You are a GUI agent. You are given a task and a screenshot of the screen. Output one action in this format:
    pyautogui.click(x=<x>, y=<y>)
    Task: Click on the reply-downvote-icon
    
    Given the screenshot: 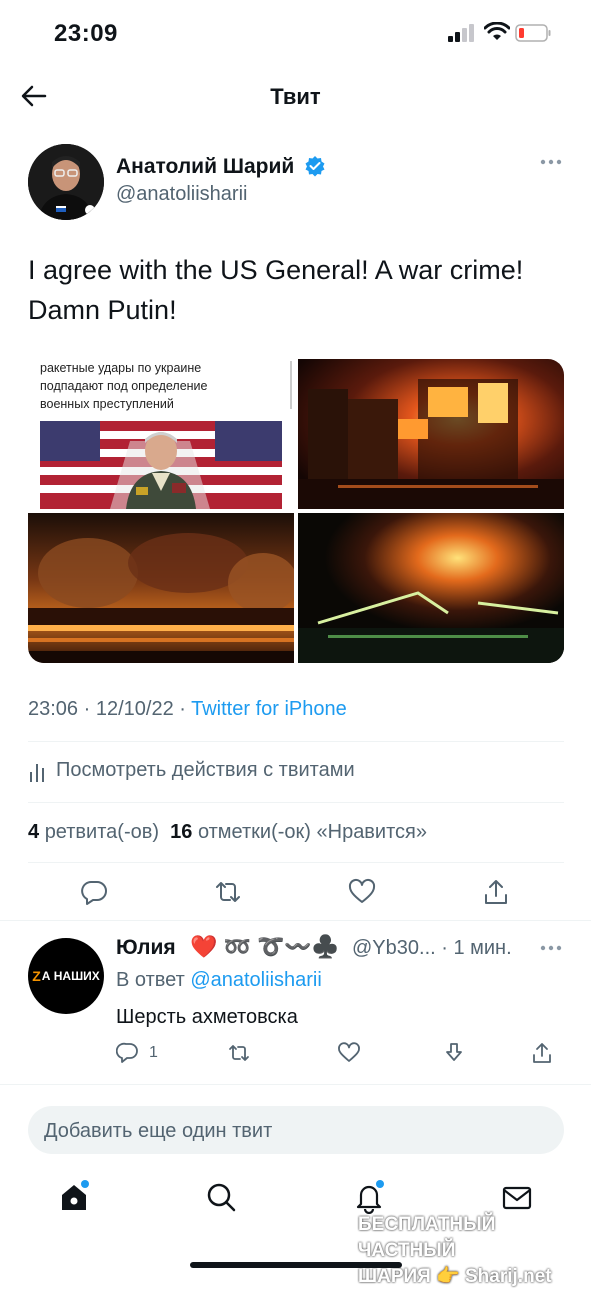 What is the action you would take?
    pyautogui.click(x=454, y=1053)
    